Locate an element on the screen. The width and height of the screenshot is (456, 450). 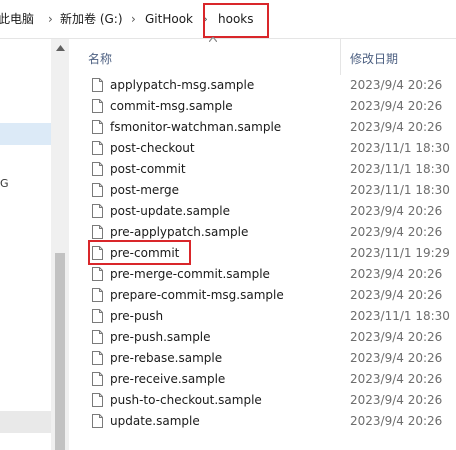
file-name: post-checkout is located at coordinates (152, 148).